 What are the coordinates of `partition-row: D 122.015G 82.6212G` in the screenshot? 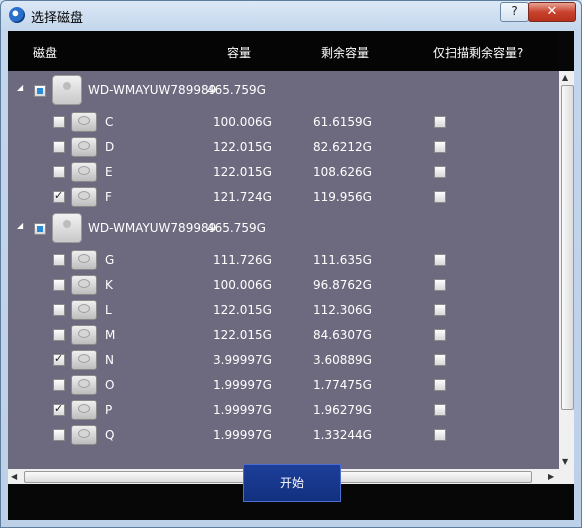 It's located at (283, 146).